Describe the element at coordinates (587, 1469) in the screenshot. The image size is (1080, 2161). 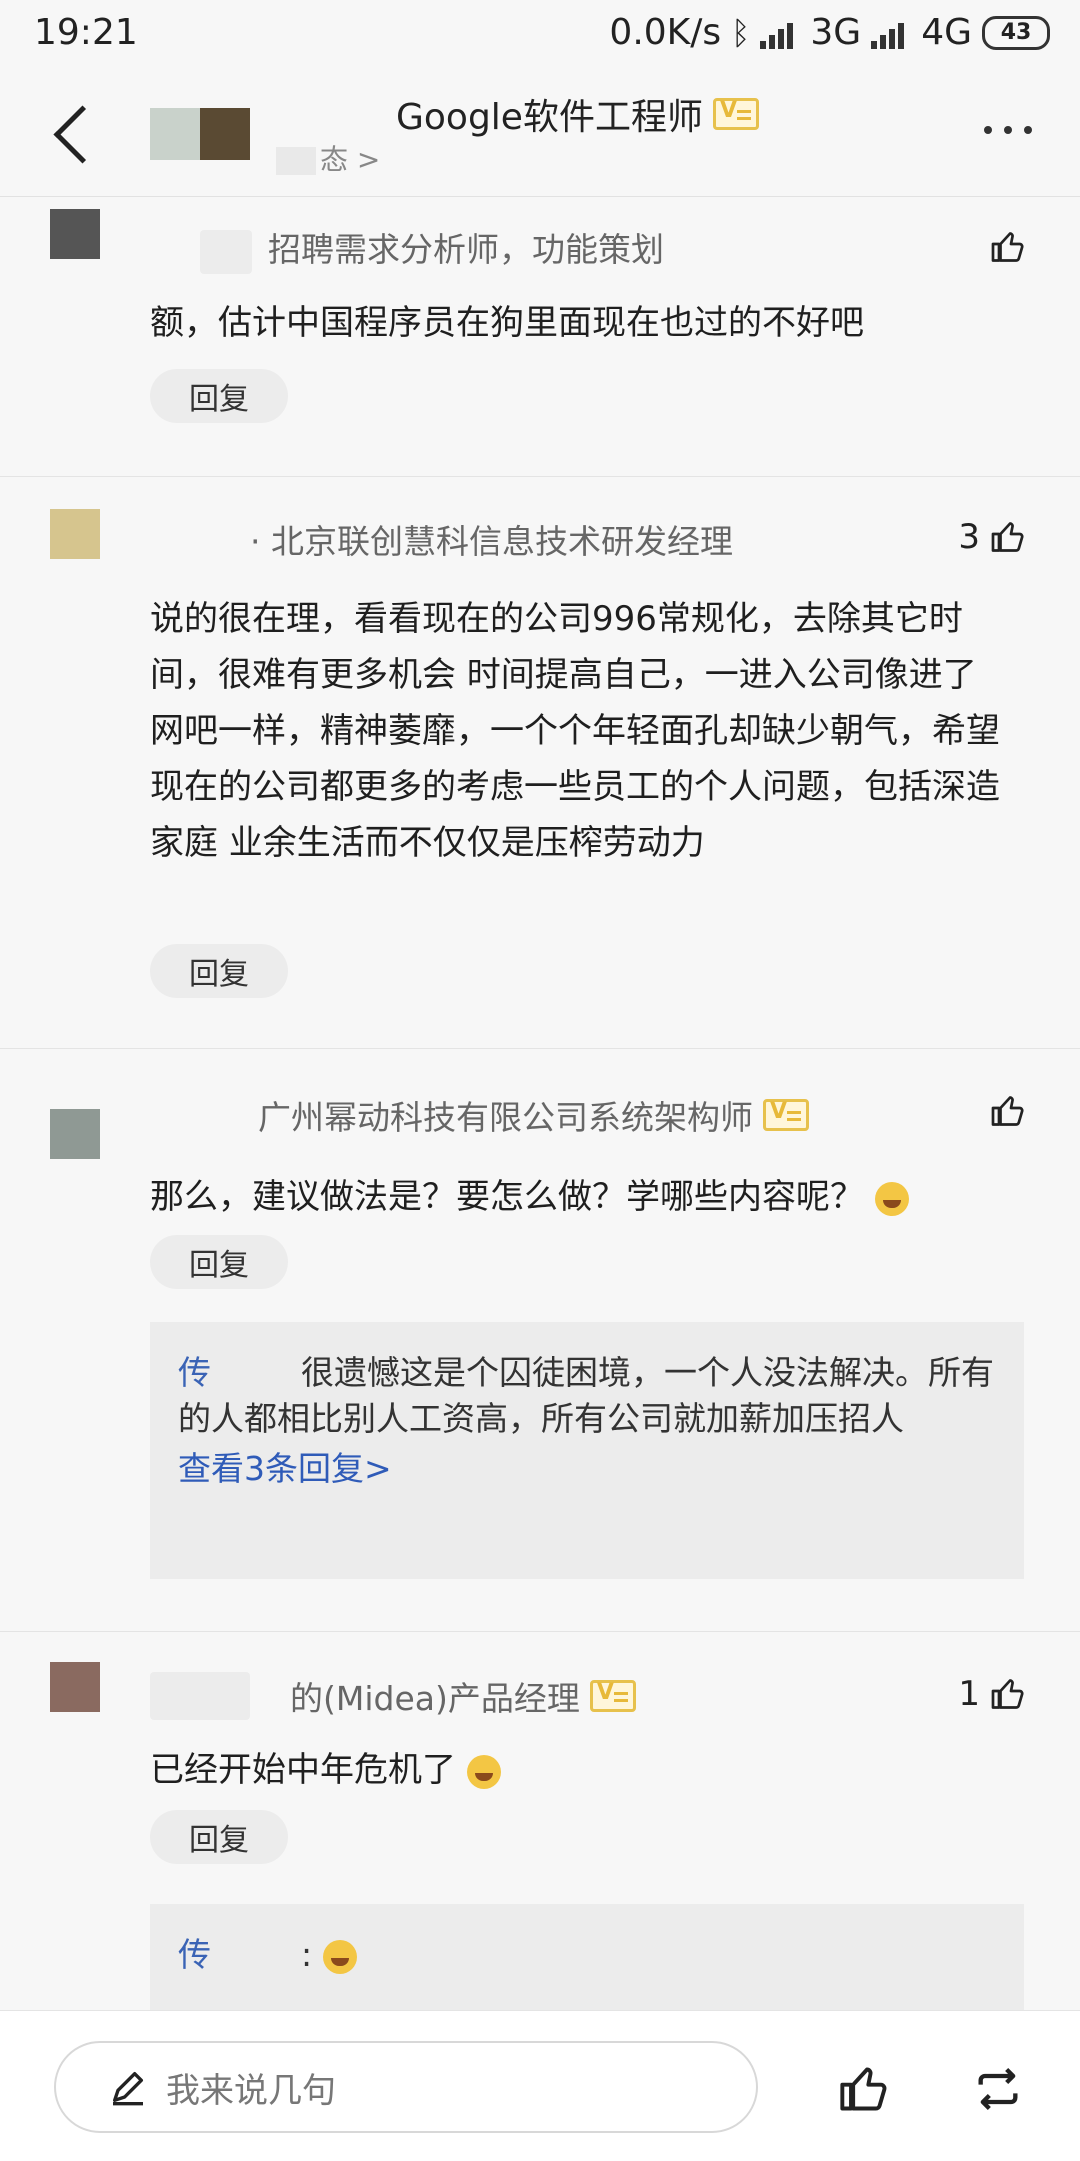
I see `view-more-replies-link: 查看3条回复>` at that location.